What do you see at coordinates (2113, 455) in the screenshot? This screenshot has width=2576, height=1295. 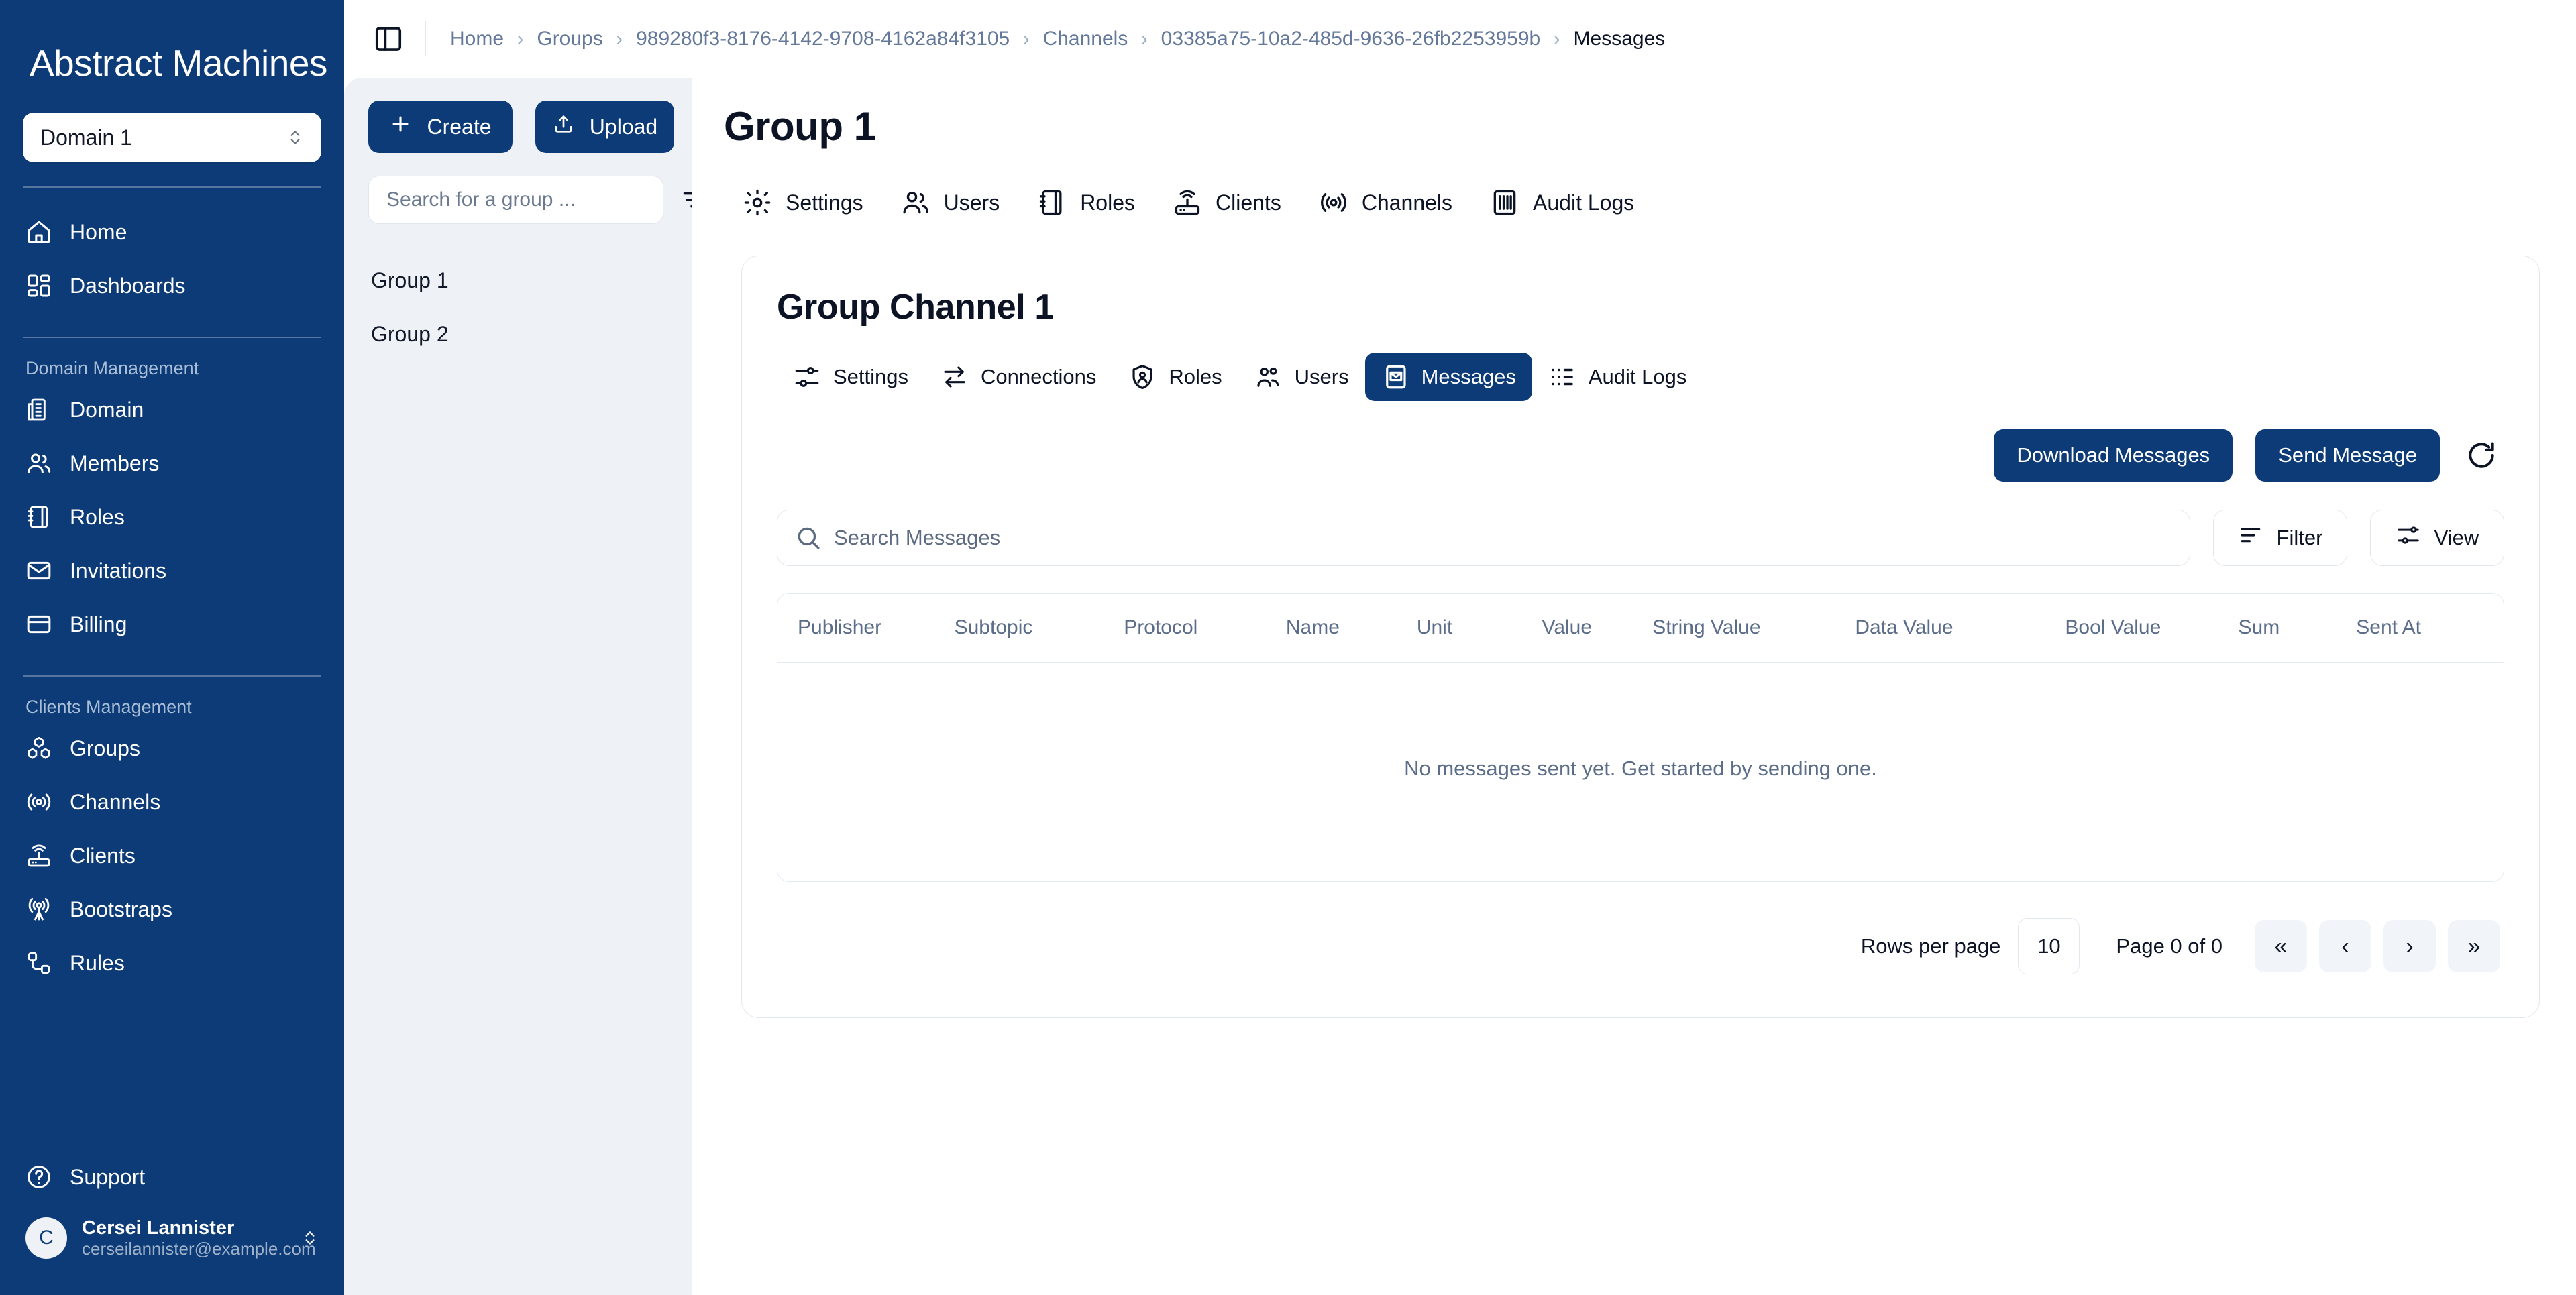 I see `download-messages-button: Download Messages` at bounding box center [2113, 455].